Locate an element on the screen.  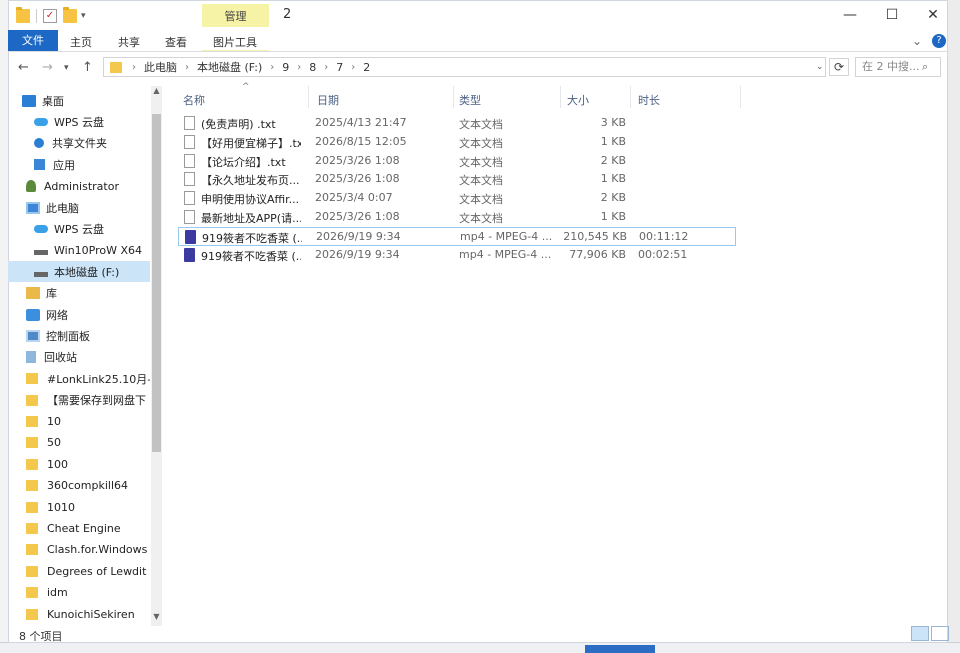
file-size: 1 KB is located at coordinates (613, 141).